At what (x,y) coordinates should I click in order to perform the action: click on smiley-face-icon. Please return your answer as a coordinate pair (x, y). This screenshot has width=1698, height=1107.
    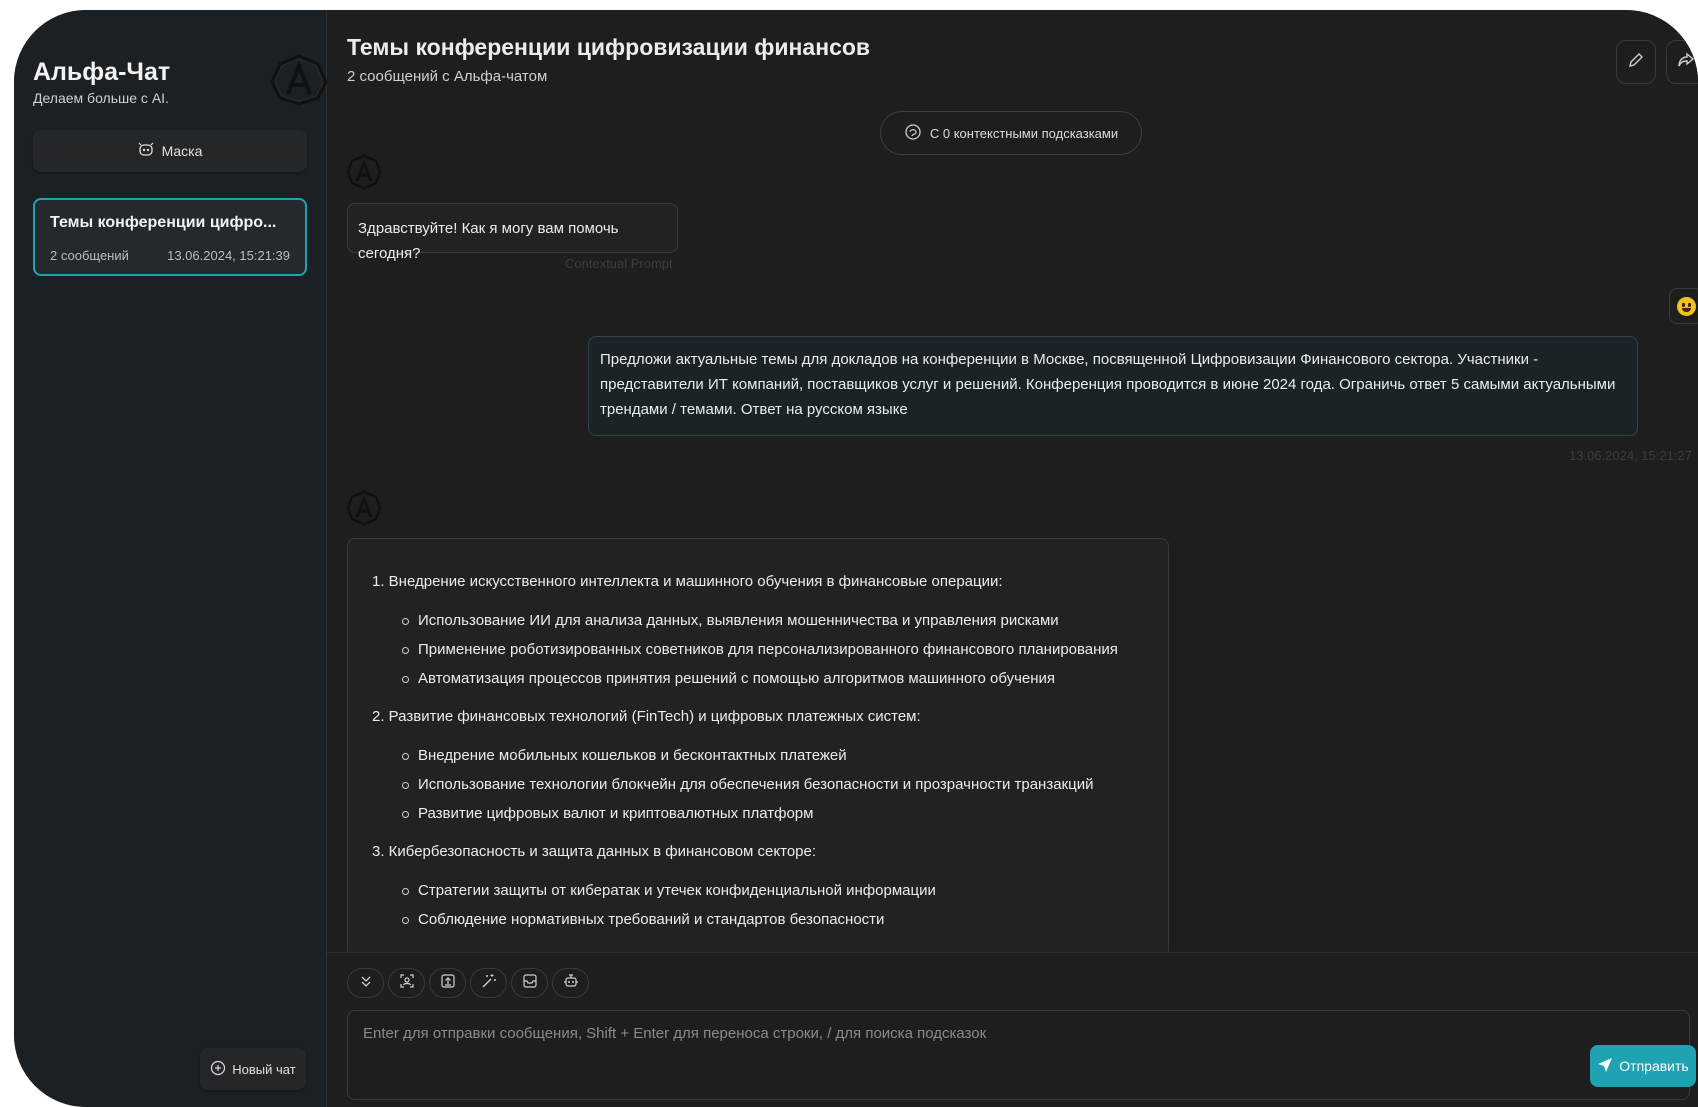
    Looking at the image, I should click on (1686, 306).